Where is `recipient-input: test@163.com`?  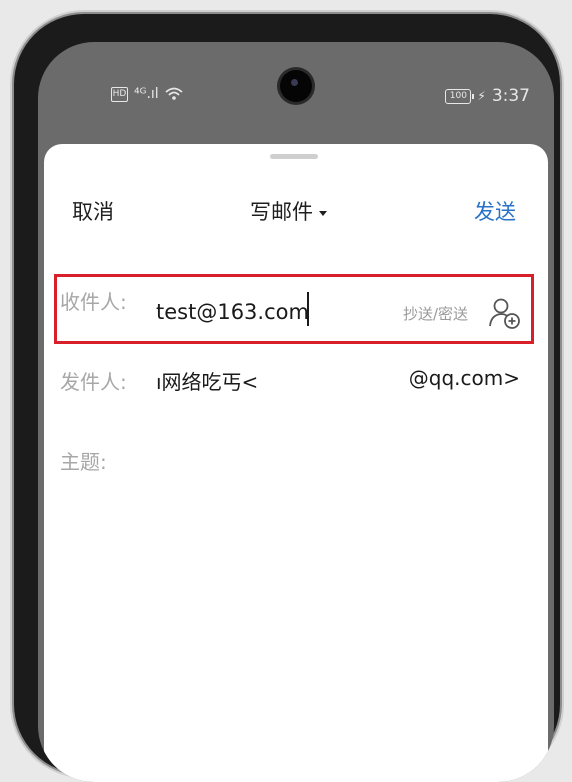 recipient-input: test@163.com is located at coordinates (232, 312).